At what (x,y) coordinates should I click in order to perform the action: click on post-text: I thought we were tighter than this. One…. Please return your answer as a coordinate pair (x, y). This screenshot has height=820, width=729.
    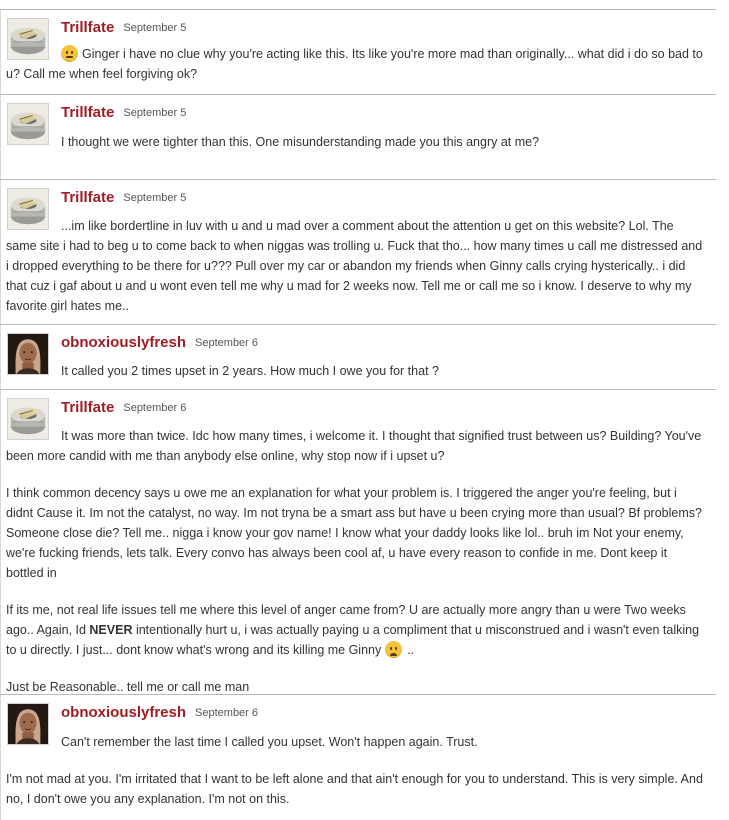
    Looking at the image, I should click on (300, 142).